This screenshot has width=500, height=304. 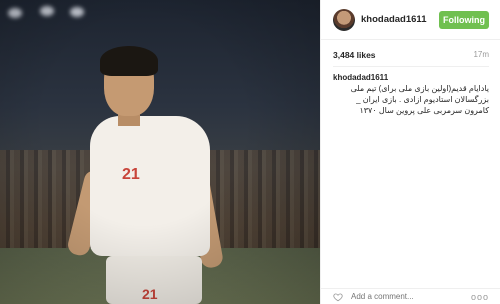 What do you see at coordinates (393, 19) in the screenshot?
I see `username: khodadad1611` at bounding box center [393, 19].